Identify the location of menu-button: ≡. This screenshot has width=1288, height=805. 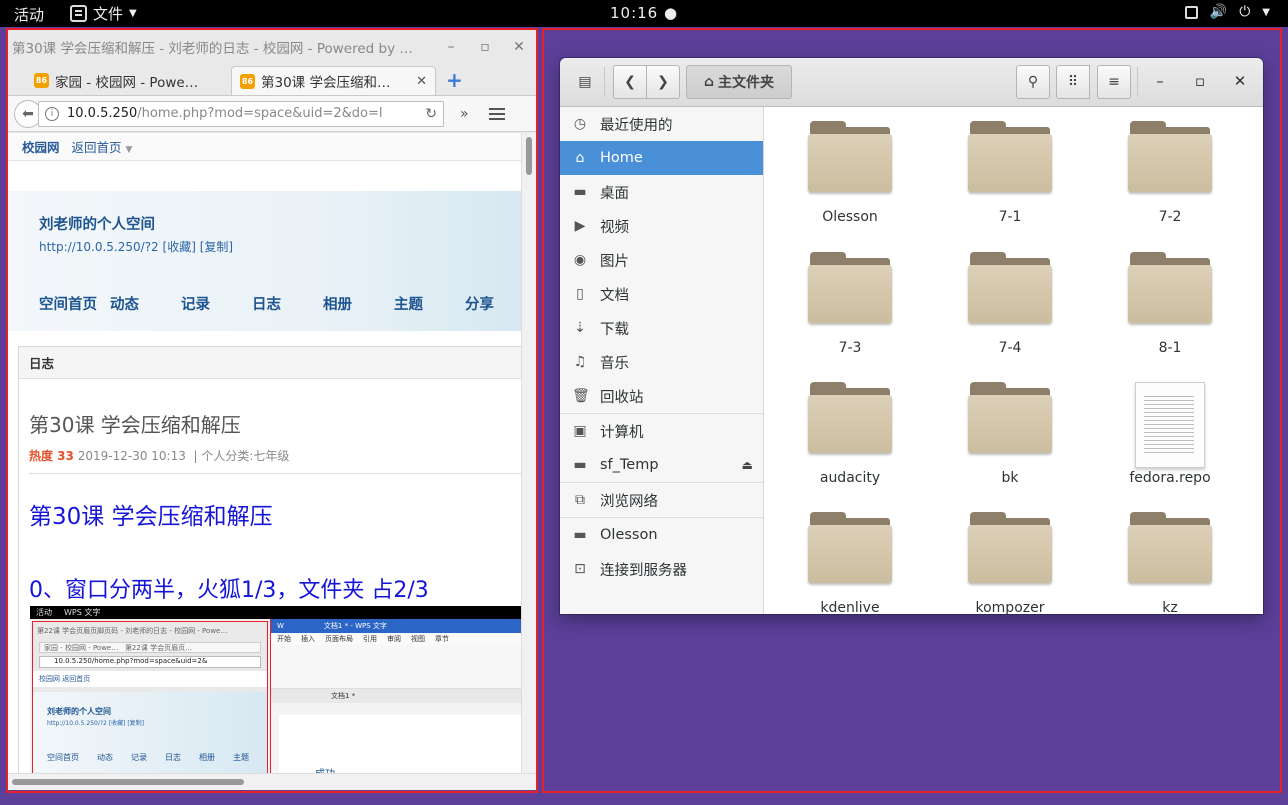
(1114, 82).